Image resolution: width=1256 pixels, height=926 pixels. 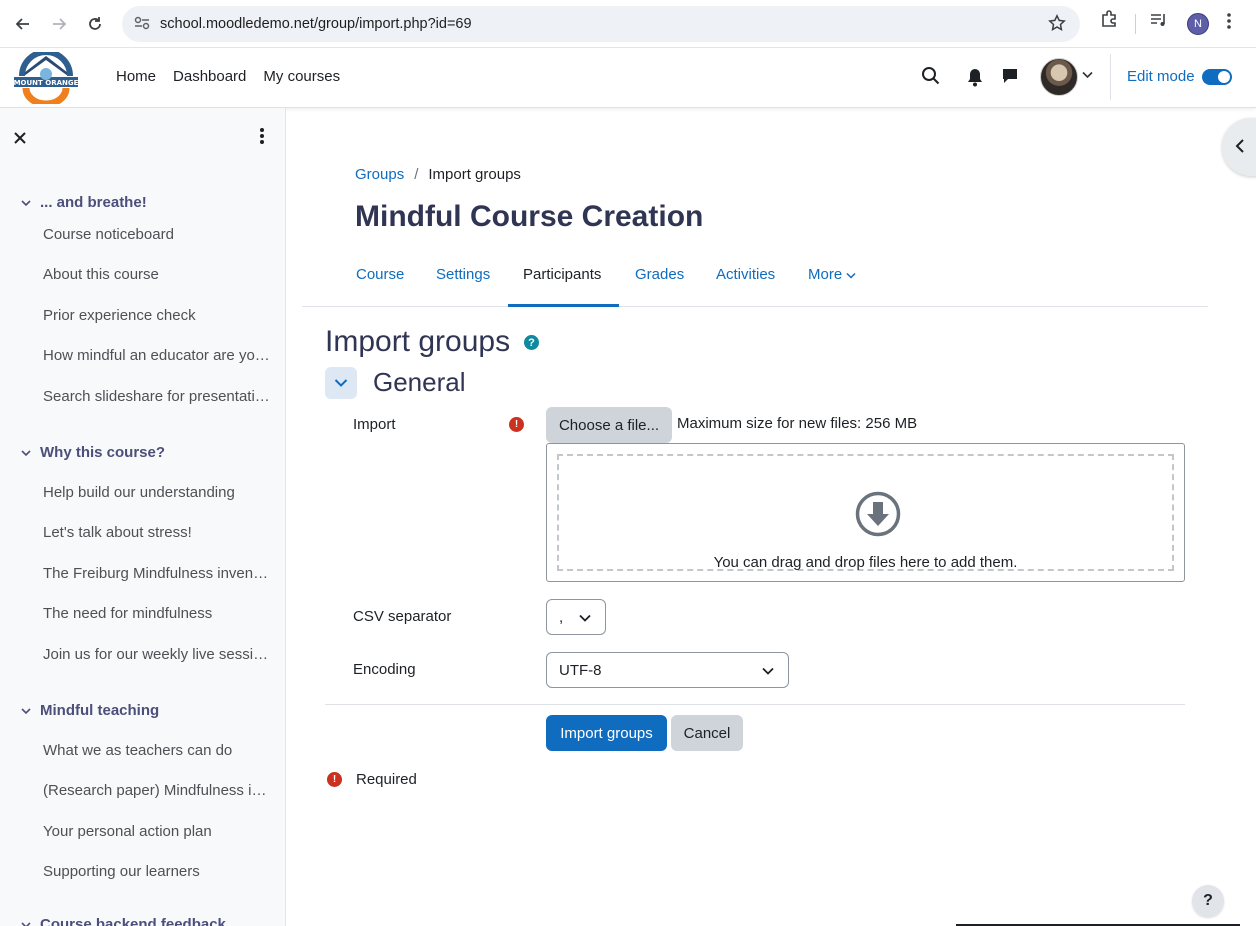 What do you see at coordinates (157, 532) in the screenshot?
I see `drawer-item: Let's talk about stress!` at bounding box center [157, 532].